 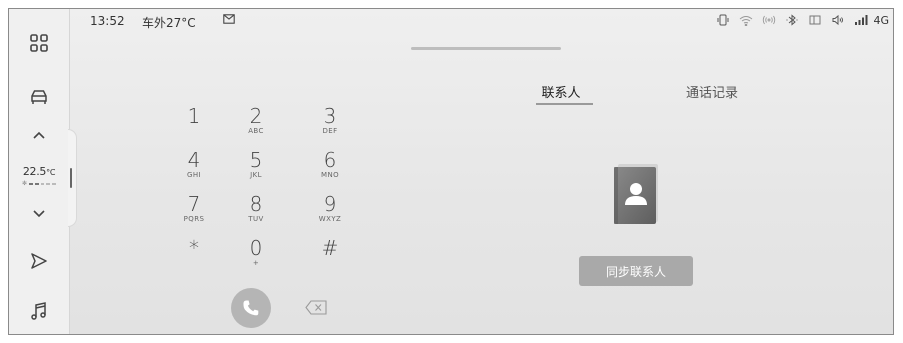 What do you see at coordinates (169, 23) in the screenshot?
I see `outside-temperature: 车外27°C` at bounding box center [169, 23].